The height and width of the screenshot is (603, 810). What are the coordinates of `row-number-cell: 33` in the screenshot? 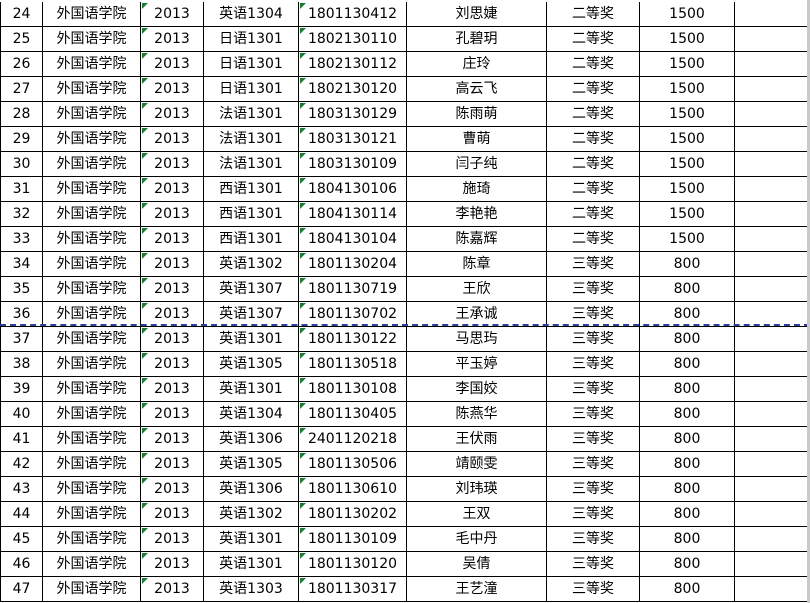 It's located at (21, 239).